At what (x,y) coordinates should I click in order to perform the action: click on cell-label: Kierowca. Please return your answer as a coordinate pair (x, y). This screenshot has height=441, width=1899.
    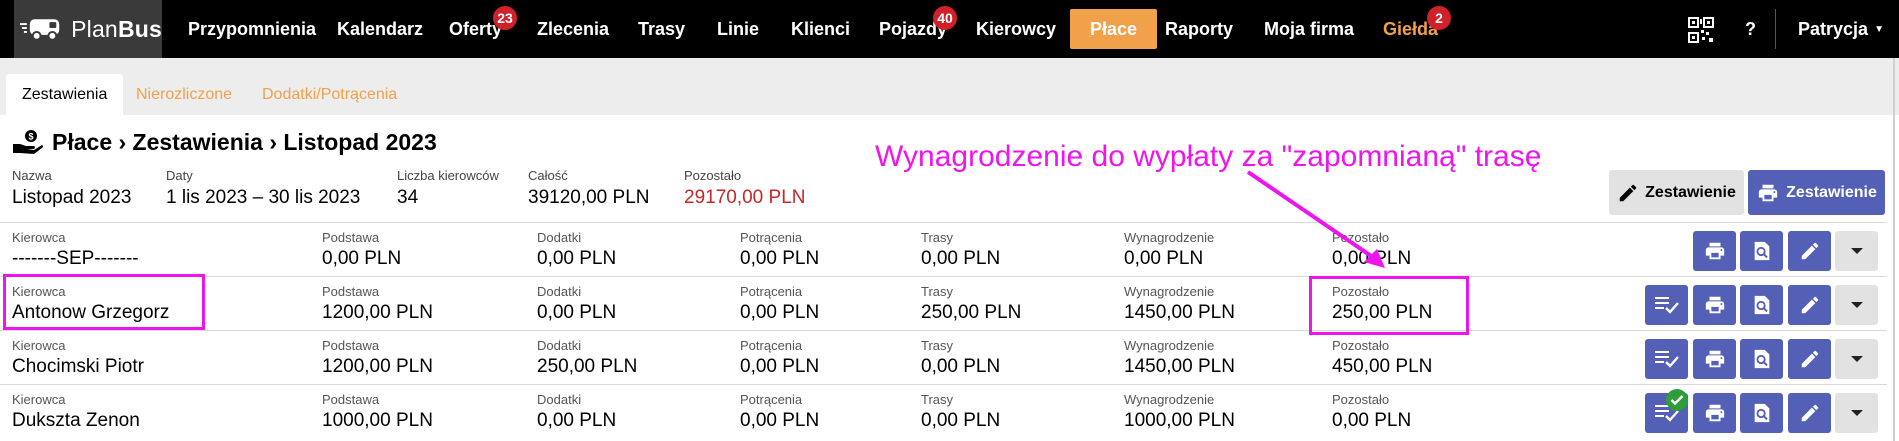
    Looking at the image, I should click on (39, 237).